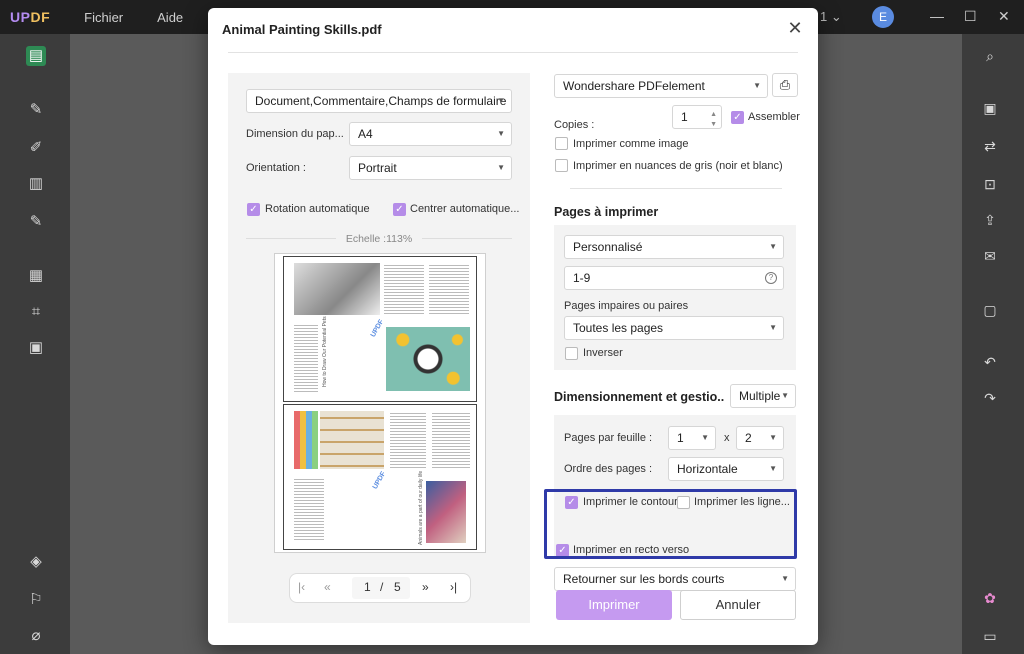 Image resolution: width=1024 pixels, height=654 pixels. Describe the element at coordinates (30, 17) in the screenshot. I see `app-logo: UPDF` at that location.